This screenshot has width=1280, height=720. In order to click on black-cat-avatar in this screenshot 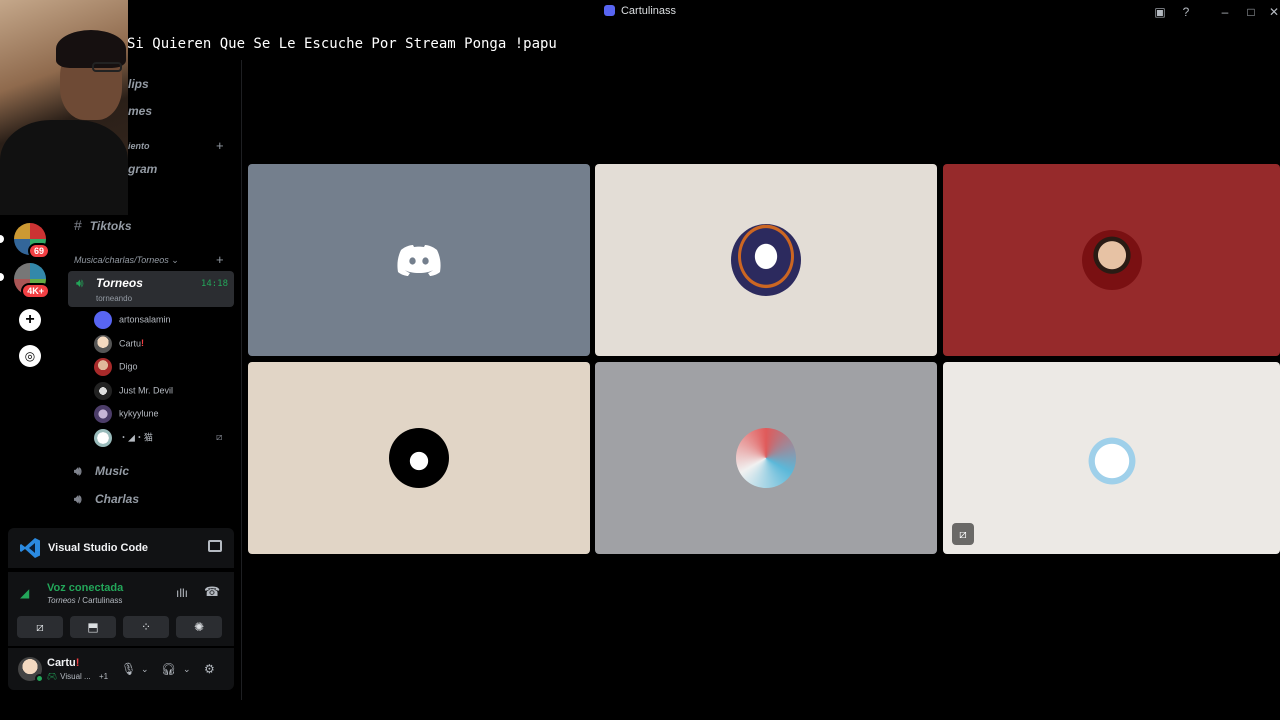, I will do `click(419, 458)`.